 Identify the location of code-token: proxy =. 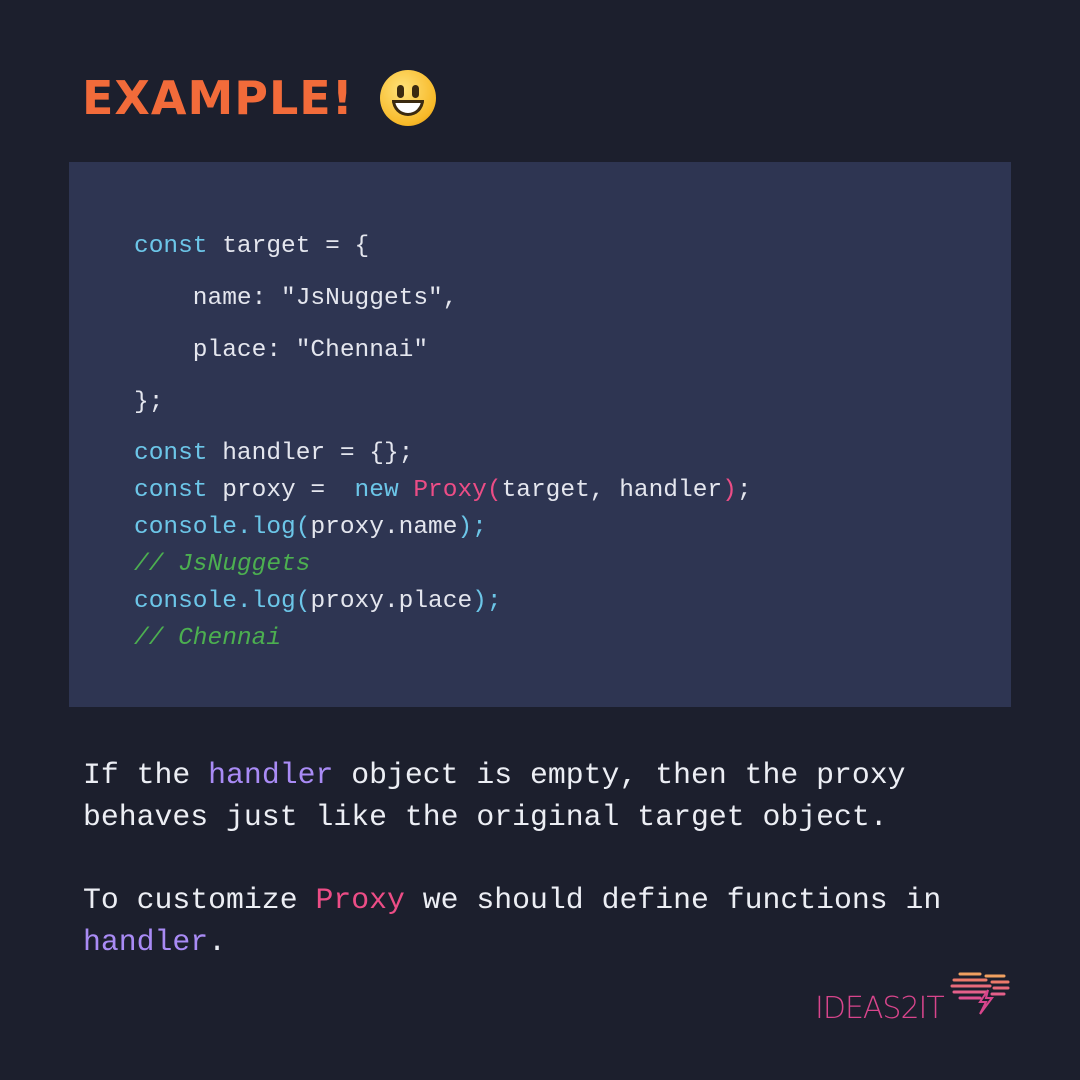
(281, 490).